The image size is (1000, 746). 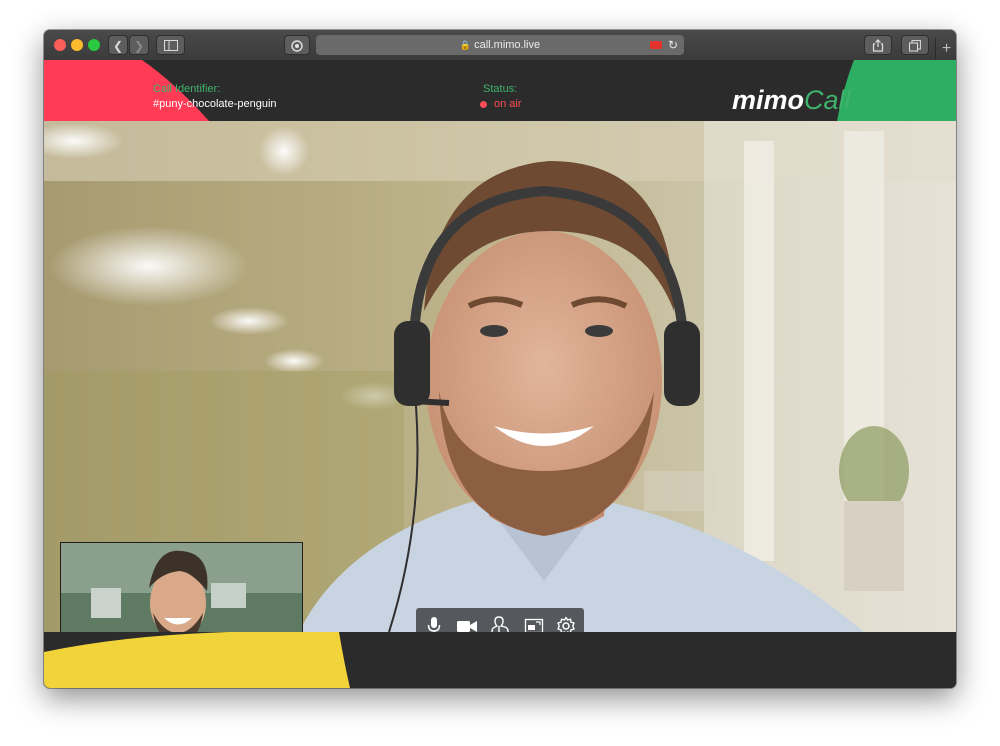 I want to click on gear-icon, so click(x=566, y=624).